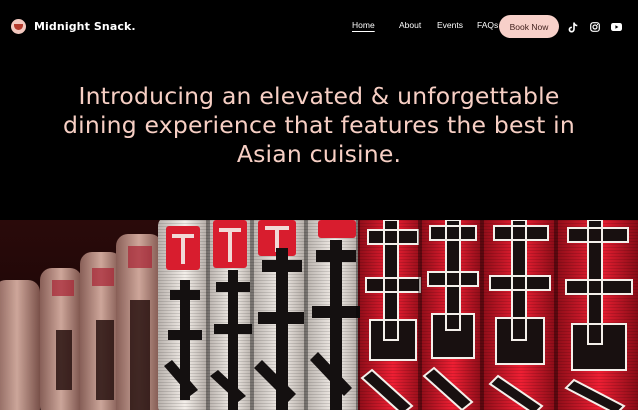  Describe the element at coordinates (595, 27) in the screenshot. I see `instagram-icon` at that location.